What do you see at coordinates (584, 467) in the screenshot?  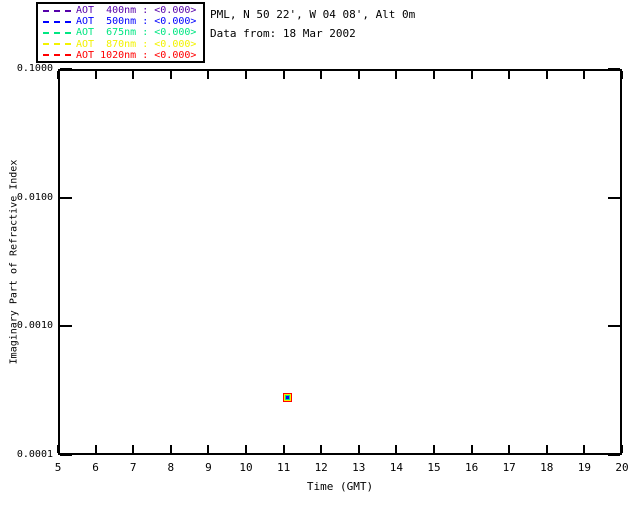 I see `x-tick-label: 19` at bounding box center [584, 467].